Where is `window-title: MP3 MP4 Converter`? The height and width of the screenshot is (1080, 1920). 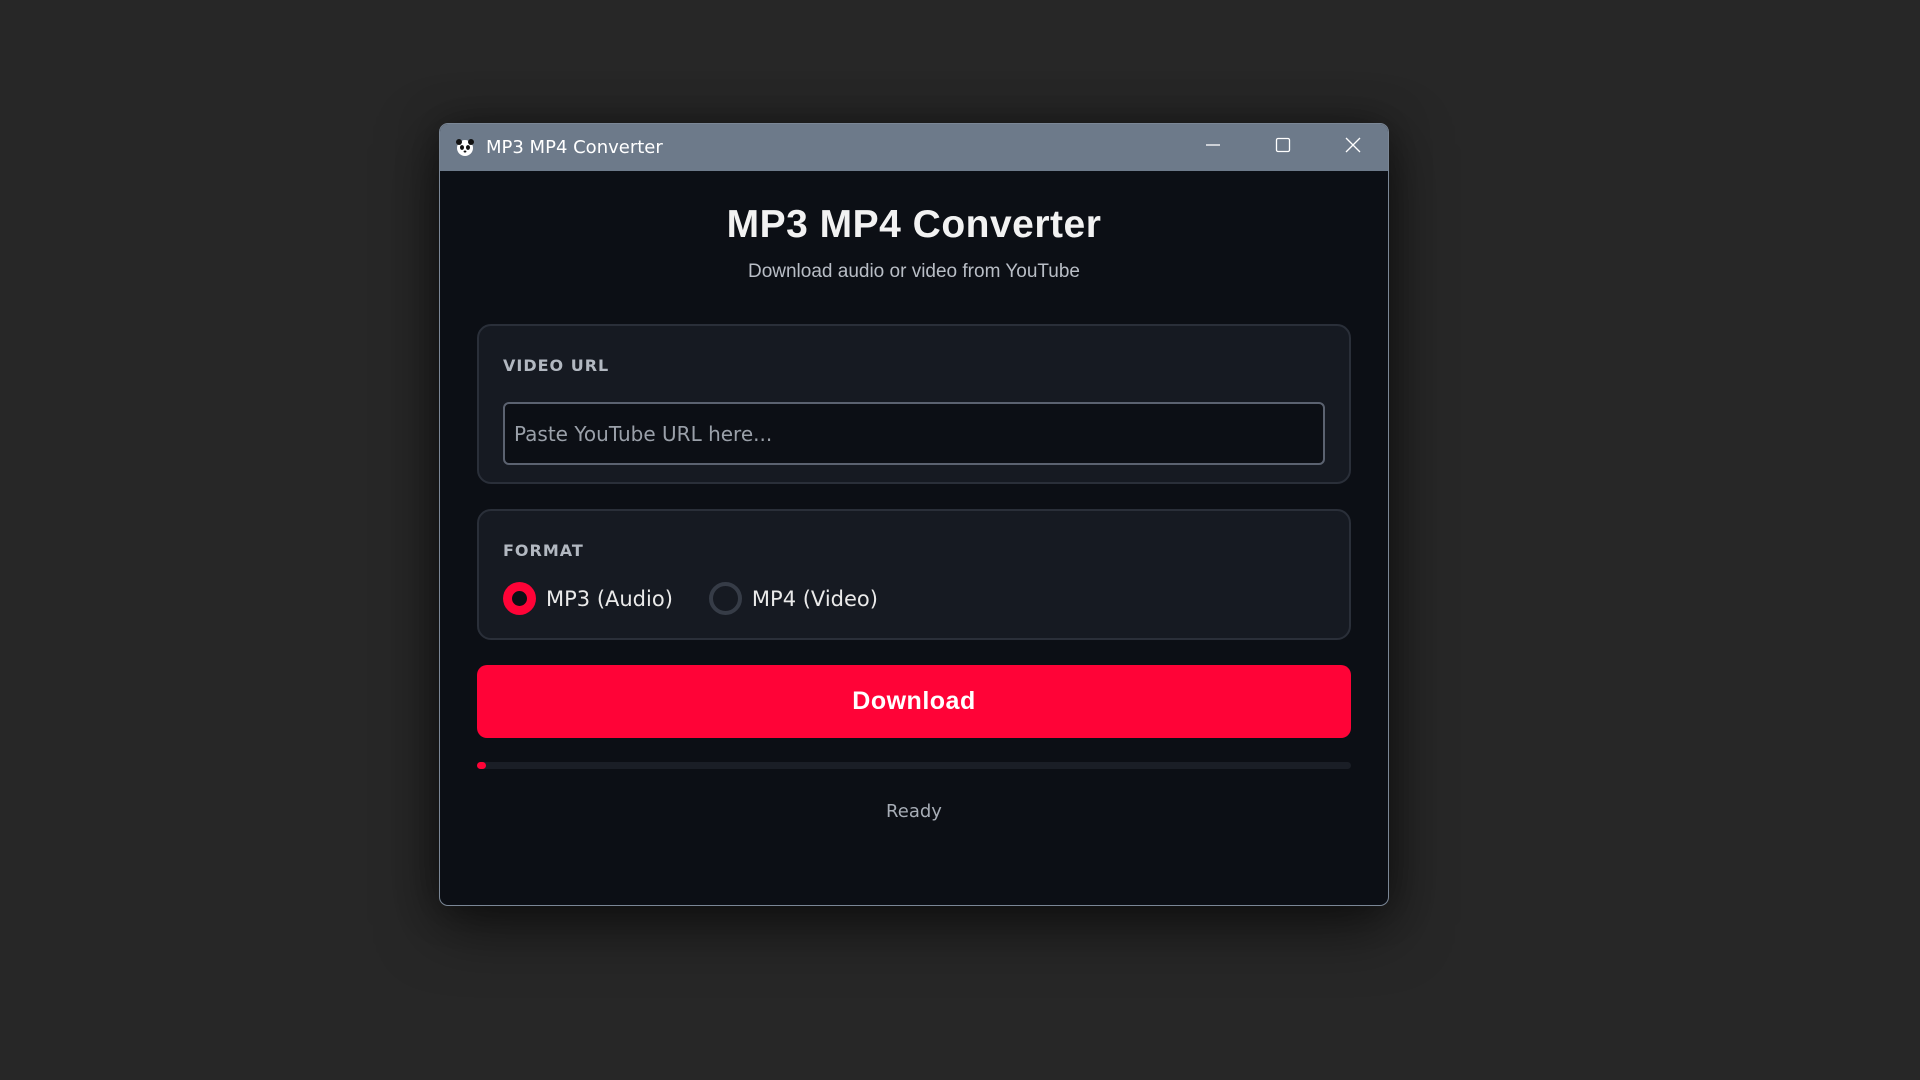
window-title: MP3 MP4 Converter is located at coordinates (574, 147).